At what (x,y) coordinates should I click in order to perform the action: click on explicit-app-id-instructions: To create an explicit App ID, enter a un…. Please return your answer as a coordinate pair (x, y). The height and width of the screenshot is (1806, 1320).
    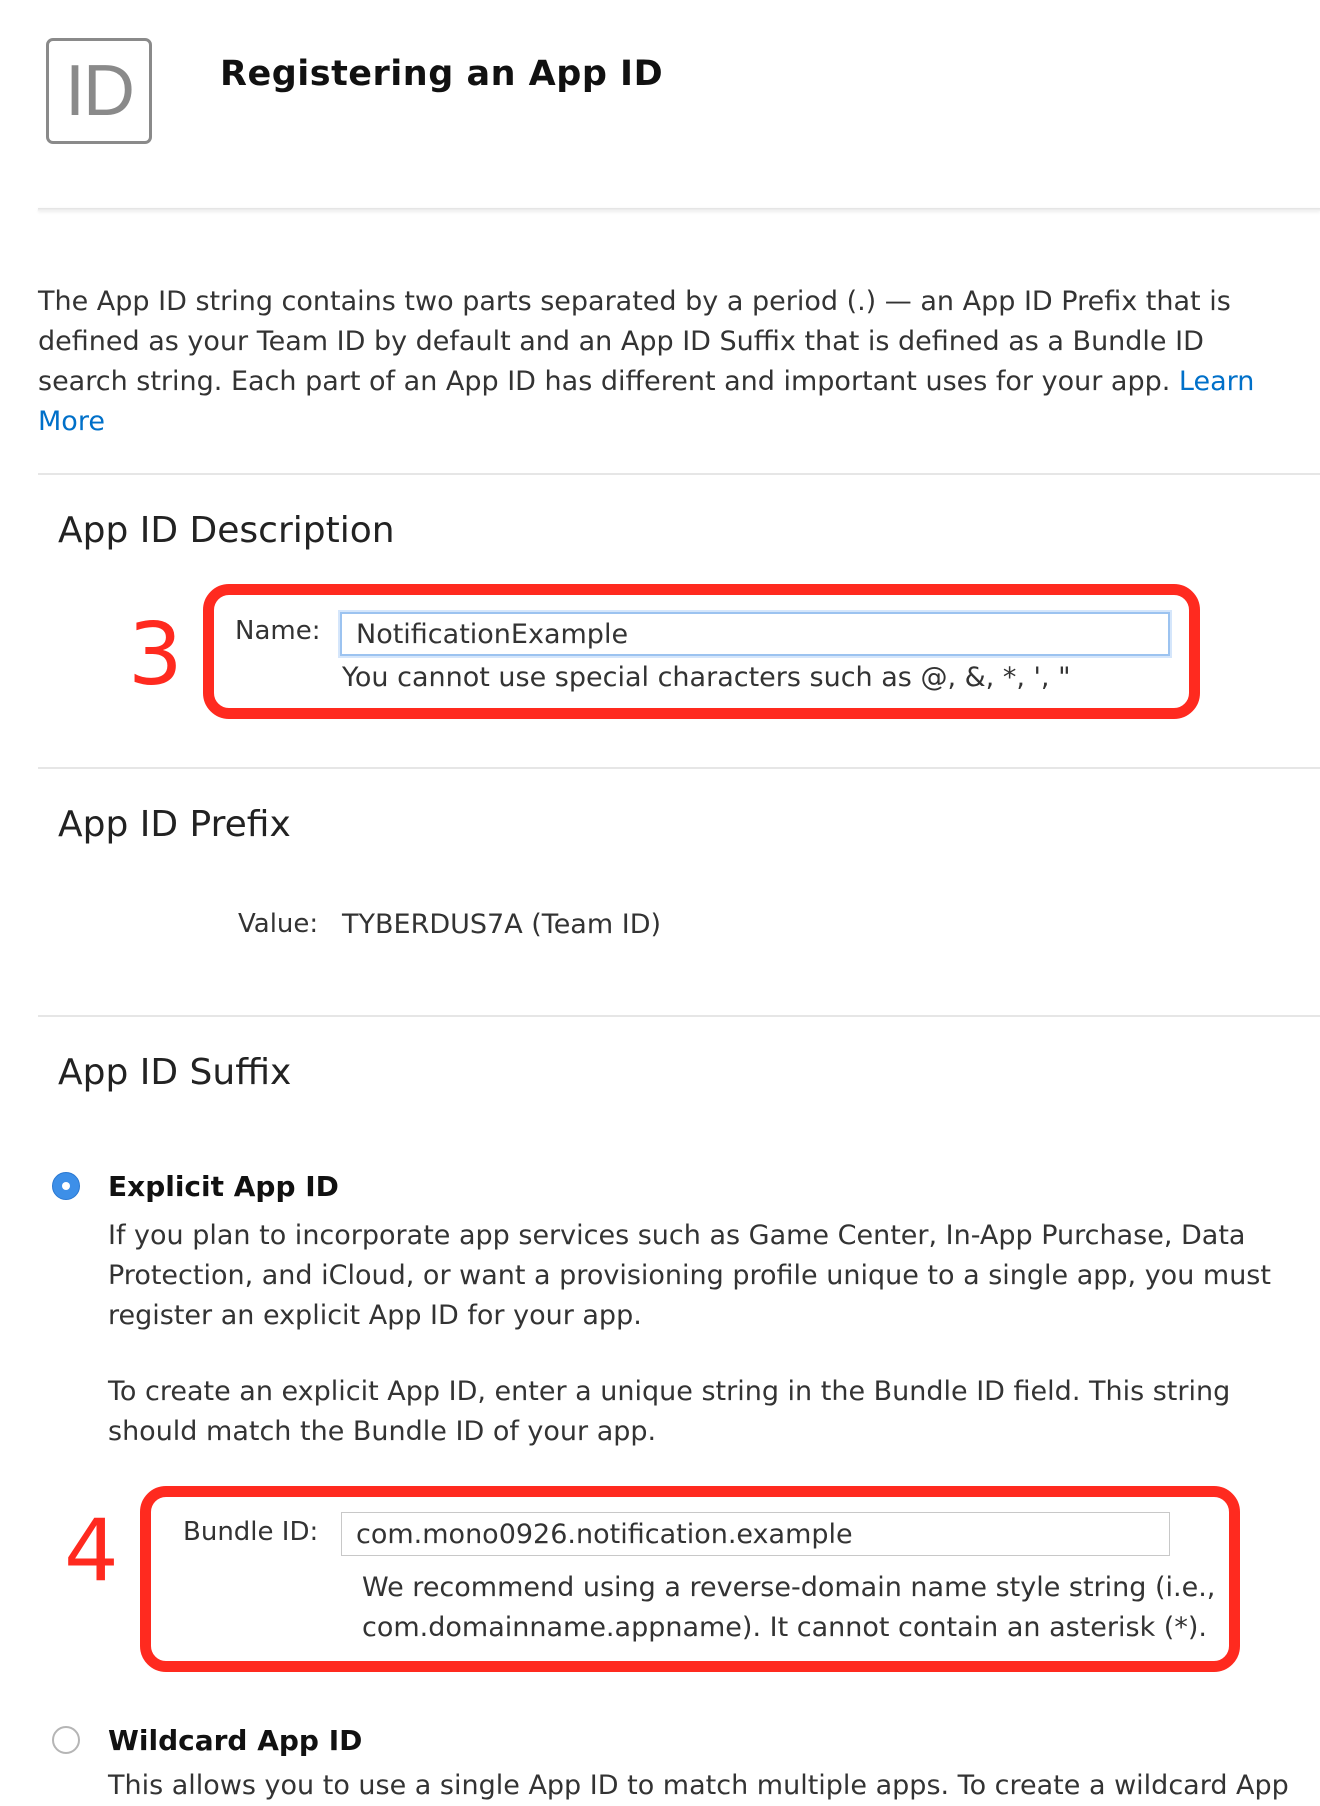
    Looking at the image, I should click on (669, 1411).